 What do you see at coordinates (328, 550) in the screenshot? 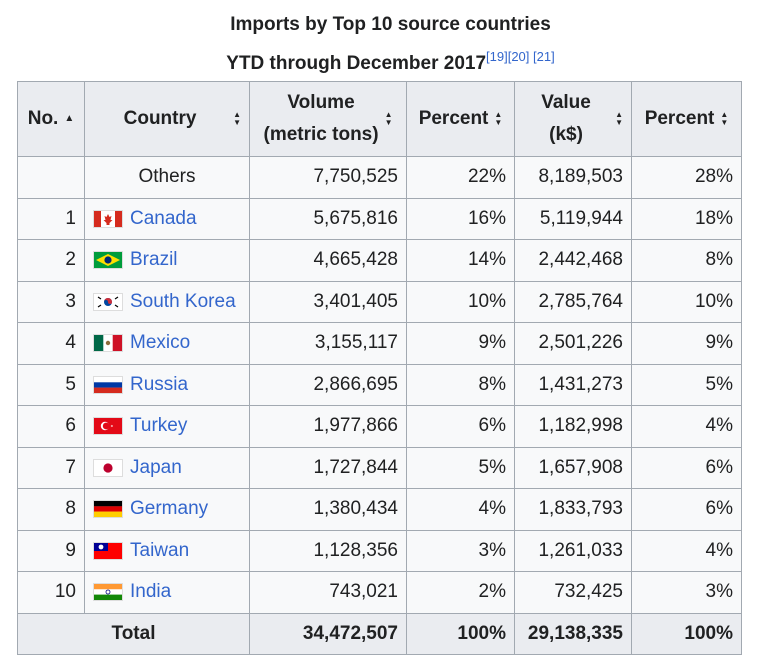
I see `volume-cell: 1,128,356` at bounding box center [328, 550].